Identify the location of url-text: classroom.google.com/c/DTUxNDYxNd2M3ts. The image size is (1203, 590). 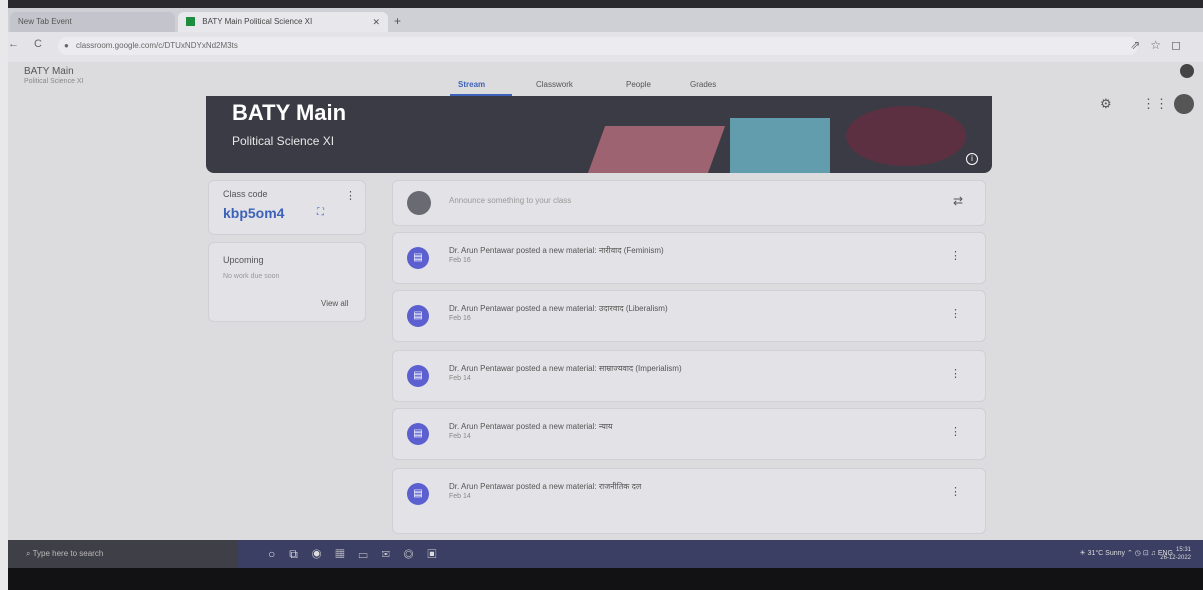
(157, 45).